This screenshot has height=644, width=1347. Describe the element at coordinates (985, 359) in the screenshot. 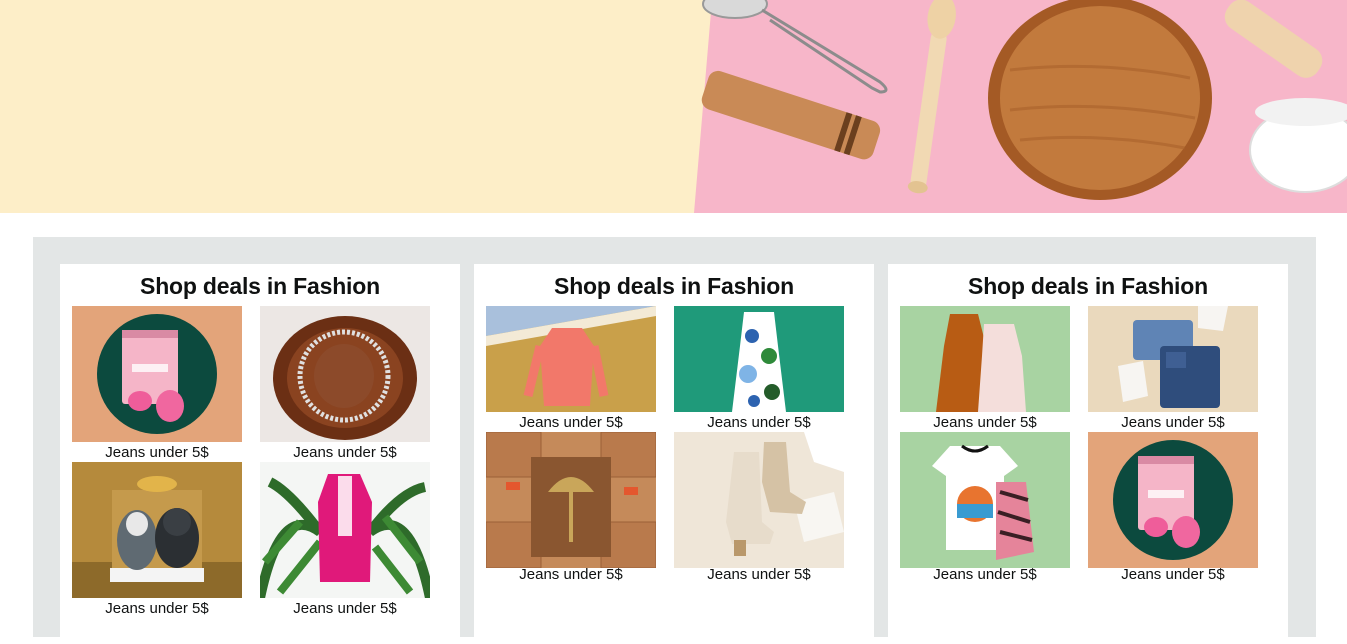

I see `slip-dresses-image` at that location.